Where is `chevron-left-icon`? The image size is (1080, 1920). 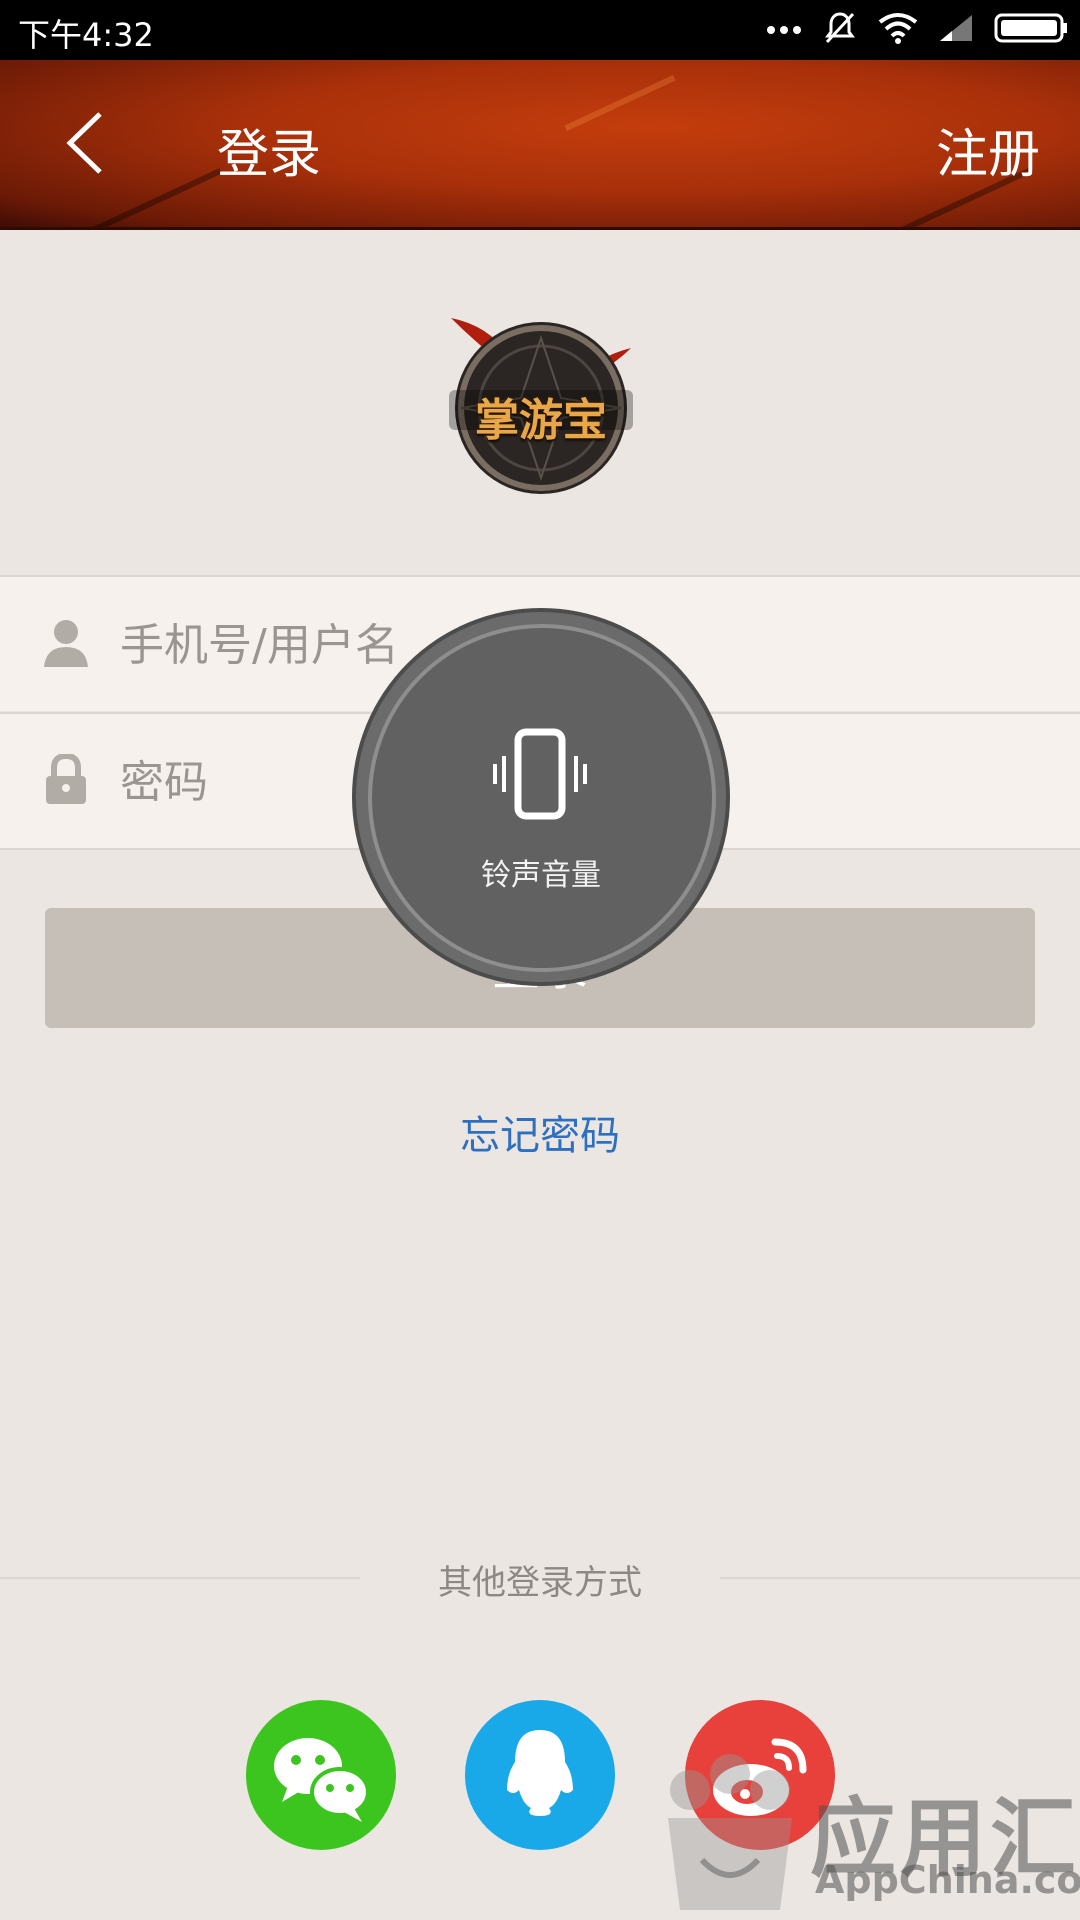
chevron-left-icon is located at coordinates (84, 143).